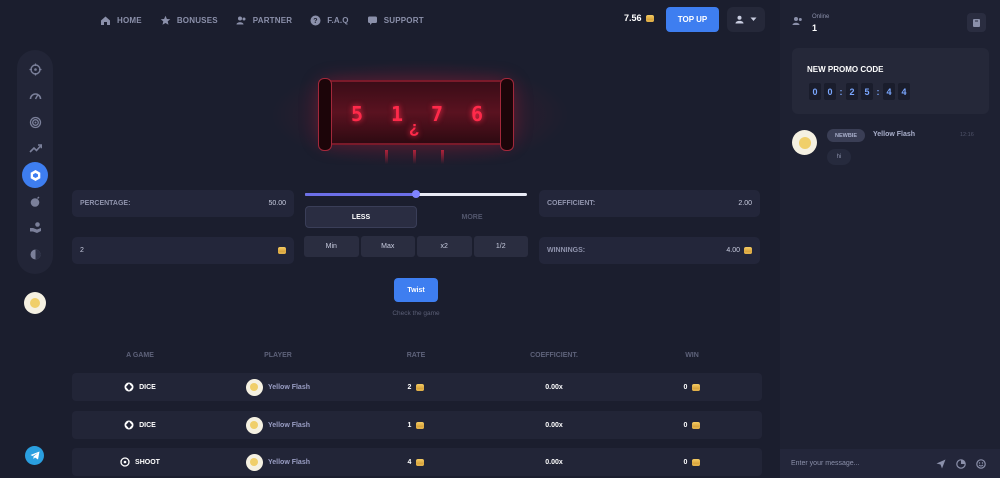  What do you see at coordinates (417, 462) in the screenshot?
I see `table-row: SHOOT Yellow Flash 4 0.00x 0` at bounding box center [417, 462].